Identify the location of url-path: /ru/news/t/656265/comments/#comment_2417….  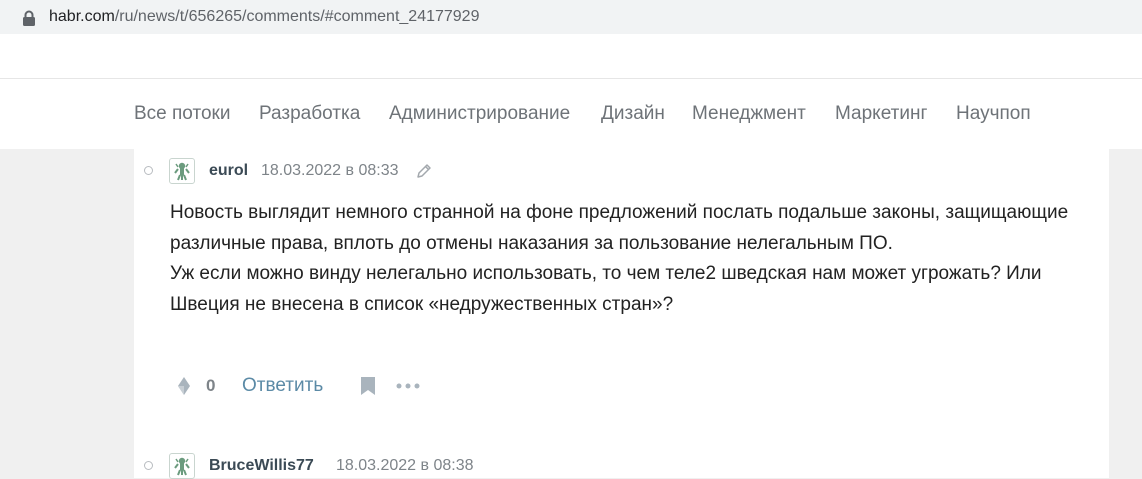
(297, 16).